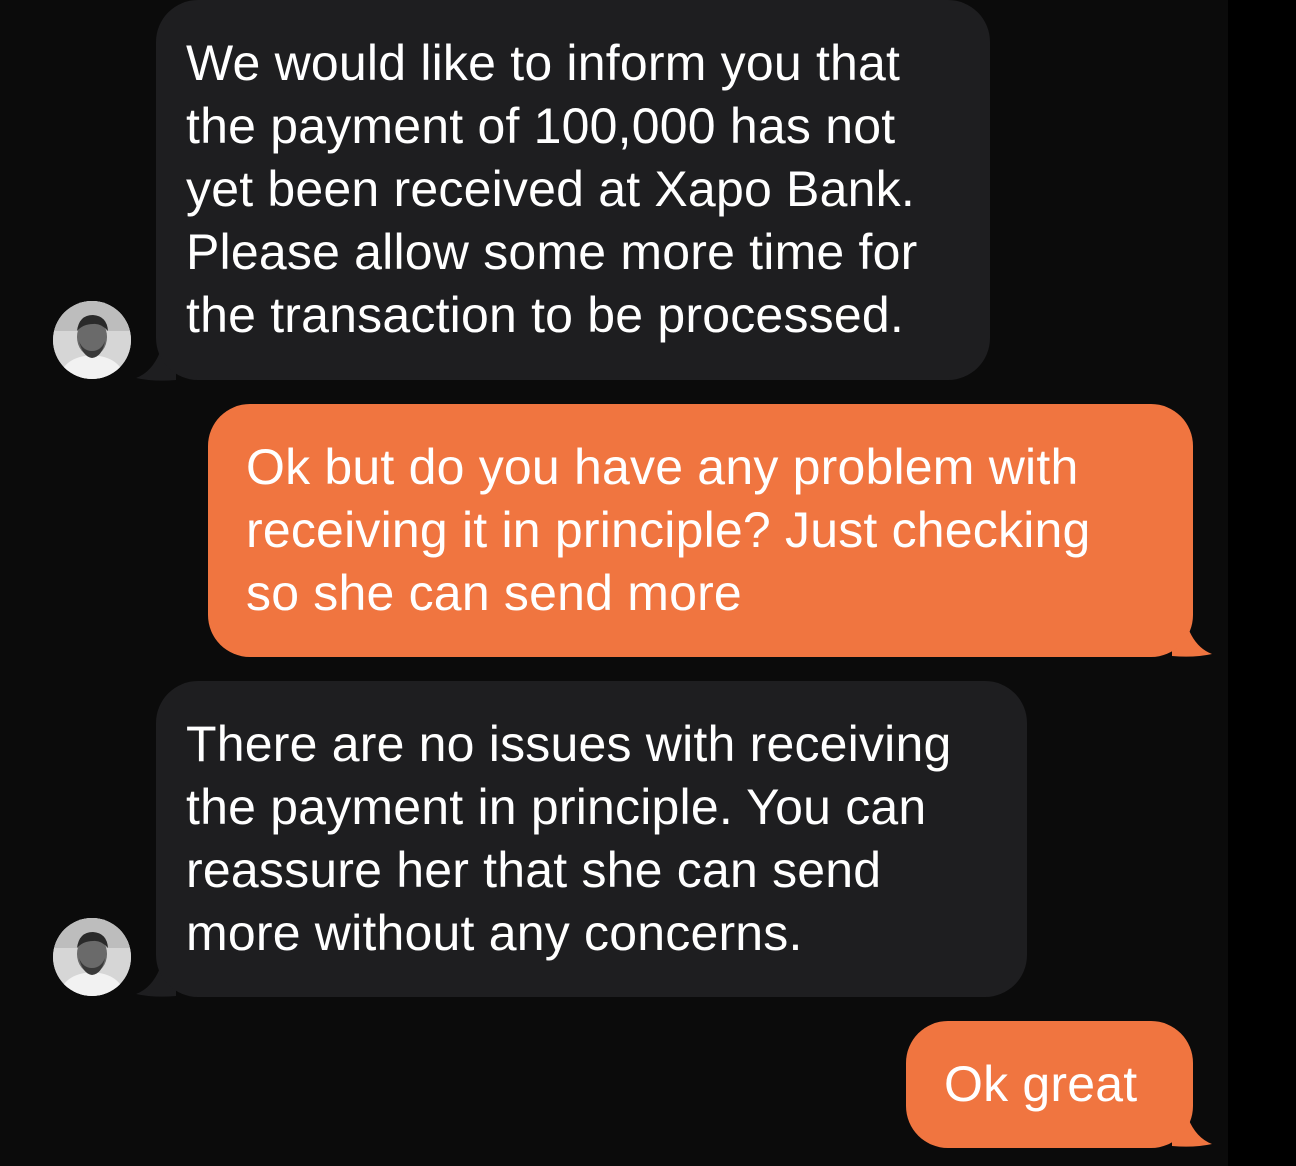 This screenshot has height=1166, width=1296. I want to click on message-text-line: so she can send more, so click(494, 593).